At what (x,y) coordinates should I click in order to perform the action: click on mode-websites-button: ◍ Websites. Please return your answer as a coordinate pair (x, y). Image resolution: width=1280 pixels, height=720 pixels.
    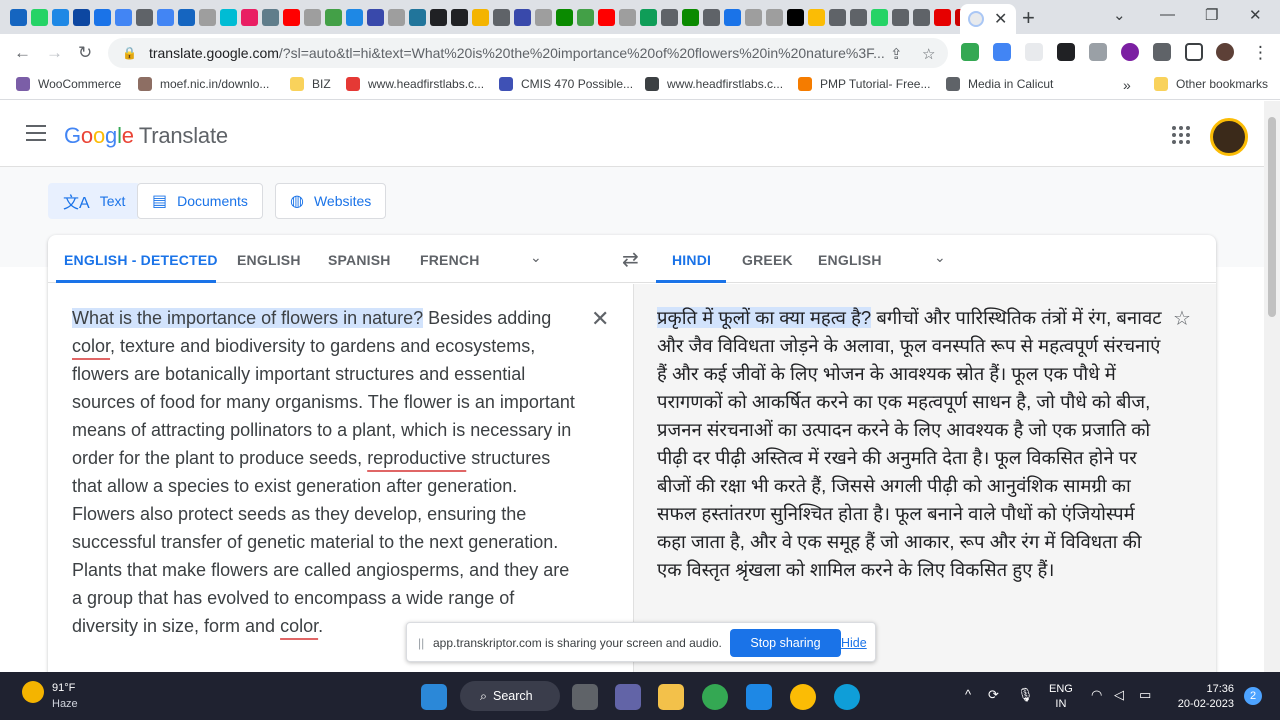
    Looking at the image, I should click on (331, 201).